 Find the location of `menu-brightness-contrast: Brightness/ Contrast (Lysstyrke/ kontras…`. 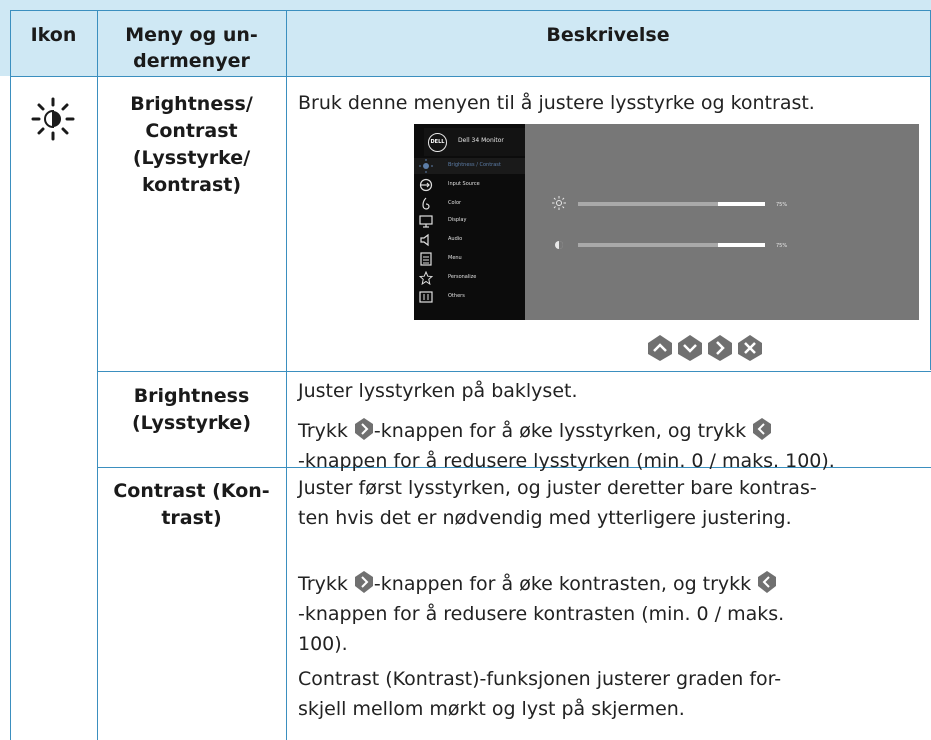

menu-brightness-contrast: Brightness/ Contrast (Lysstyrke/ kontras… is located at coordinates (191, 145).